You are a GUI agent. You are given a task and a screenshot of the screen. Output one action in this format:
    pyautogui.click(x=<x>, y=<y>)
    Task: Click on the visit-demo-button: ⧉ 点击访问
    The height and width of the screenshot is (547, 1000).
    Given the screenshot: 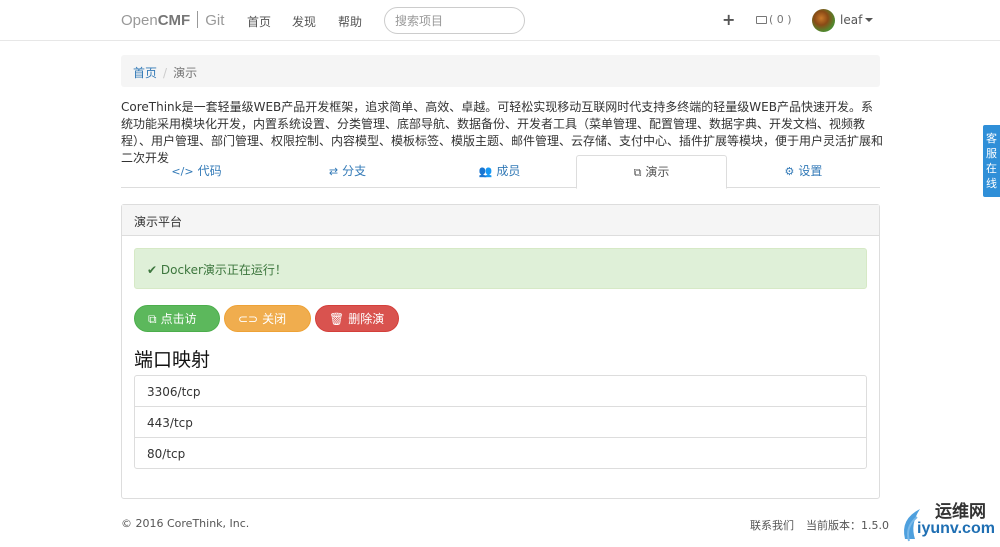 What is the action you would take?
    pyautogui.click(x=177, y=329)
    